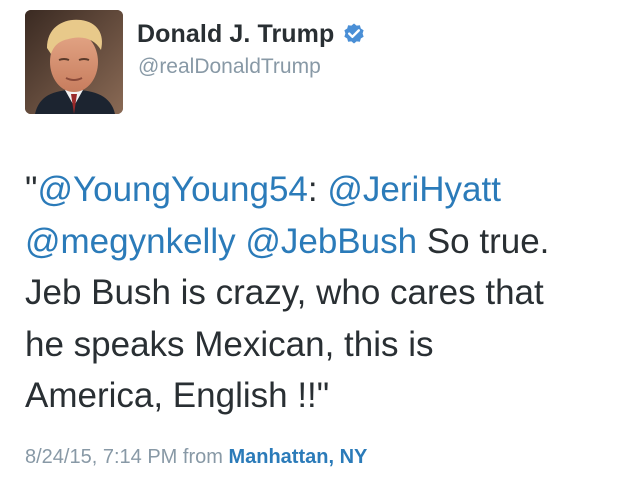 Image resolution: width=639 pixels, height=491 pixels. What do you see at coordinates (202, 457) in the screenshot?
I see `from-label: from` at bounding box center [202, 457].